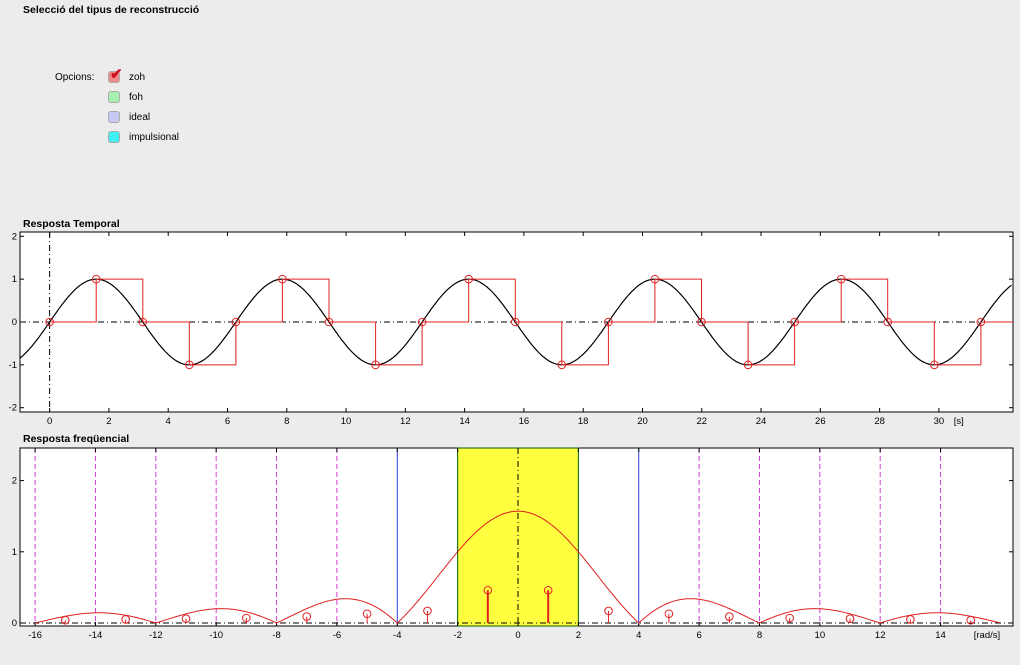  What do you see at coordinates (759, 635) in the screenshot?
I see `x-tick-label: 8` at bounding box center [759, 635].